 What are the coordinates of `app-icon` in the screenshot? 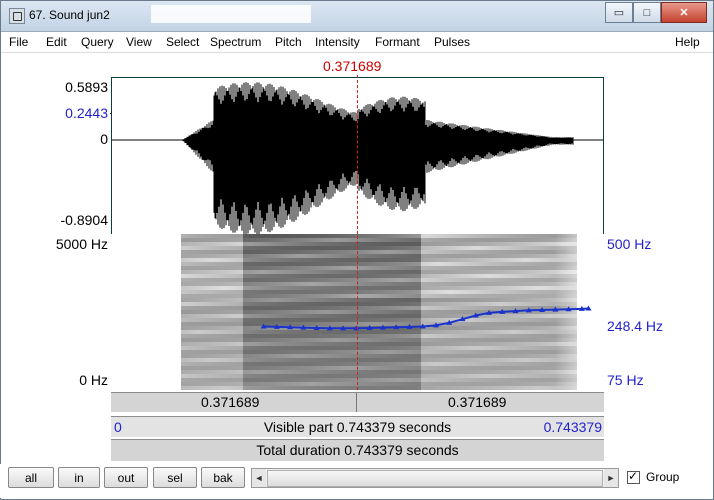 It's located at (17, 16).